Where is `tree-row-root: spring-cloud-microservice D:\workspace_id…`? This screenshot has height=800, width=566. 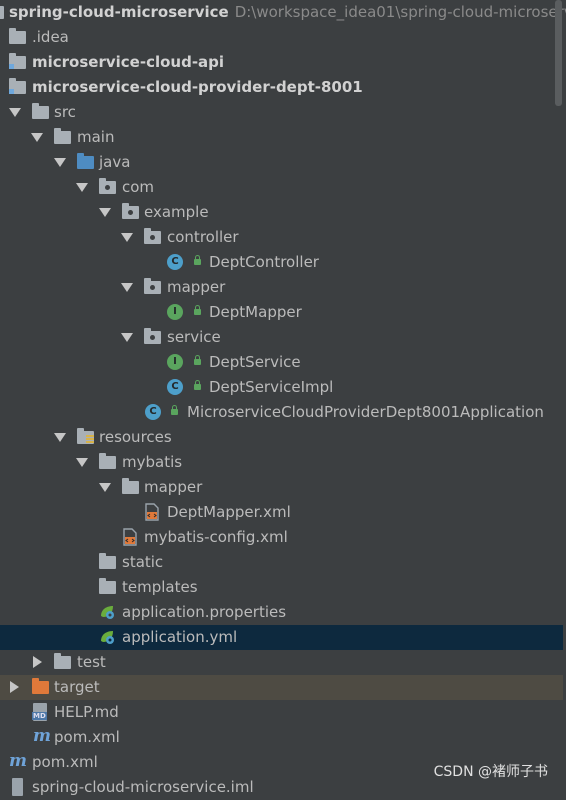 tree-row-root: spring-cloud-microservice D:\workspace_id… is located at coordinates (283, 12).